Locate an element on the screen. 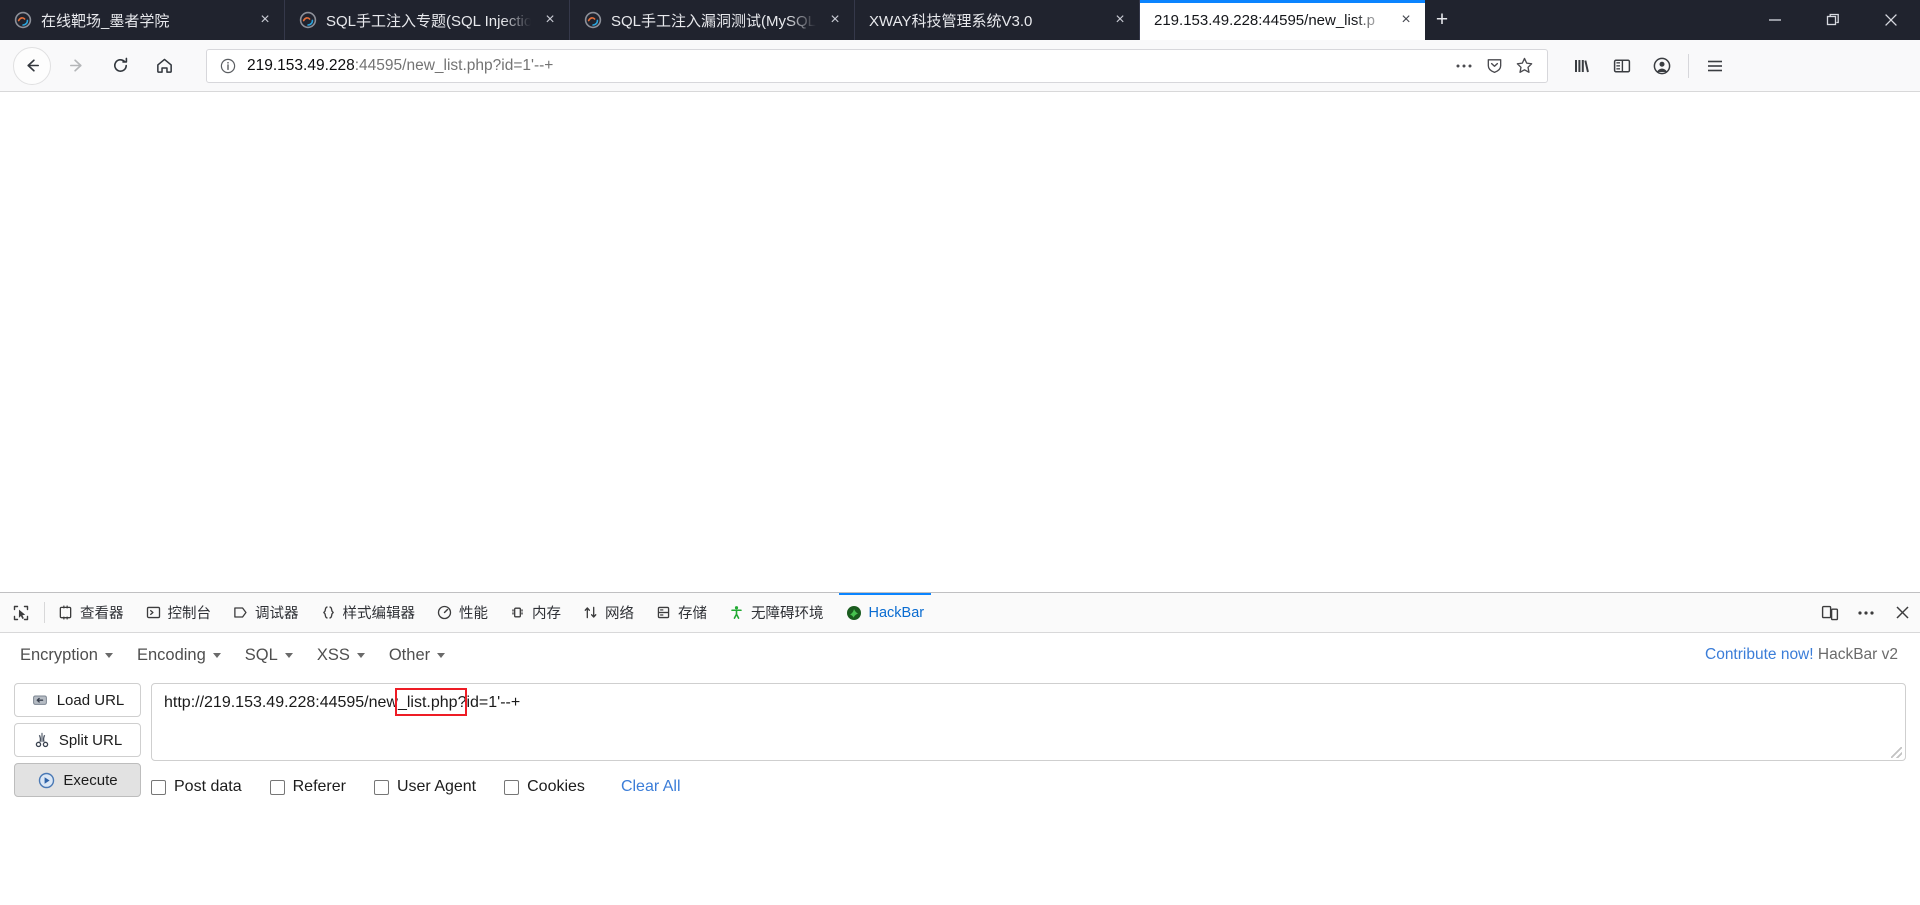 This screenshot has width=1920, height=905. browser-tab-5-active: 219.153.49.228:44595/new_list.p × is located at coordinates (1282, 20).